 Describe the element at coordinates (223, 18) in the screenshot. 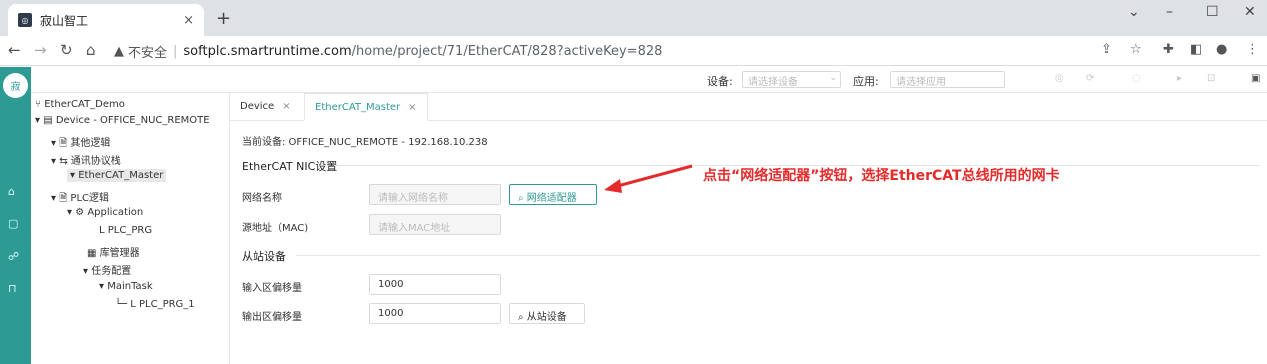

I see `new-tab-button: +` at that location.